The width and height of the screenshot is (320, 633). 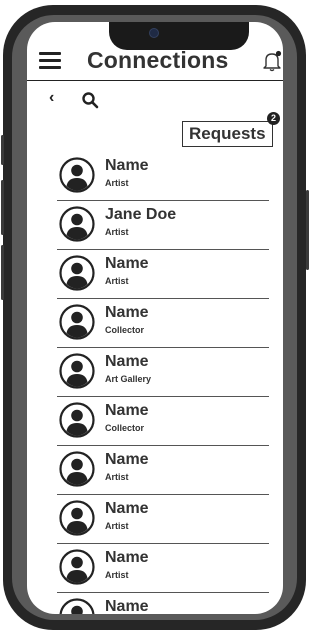 I want to click on power-button, so click(x=307, y=230).